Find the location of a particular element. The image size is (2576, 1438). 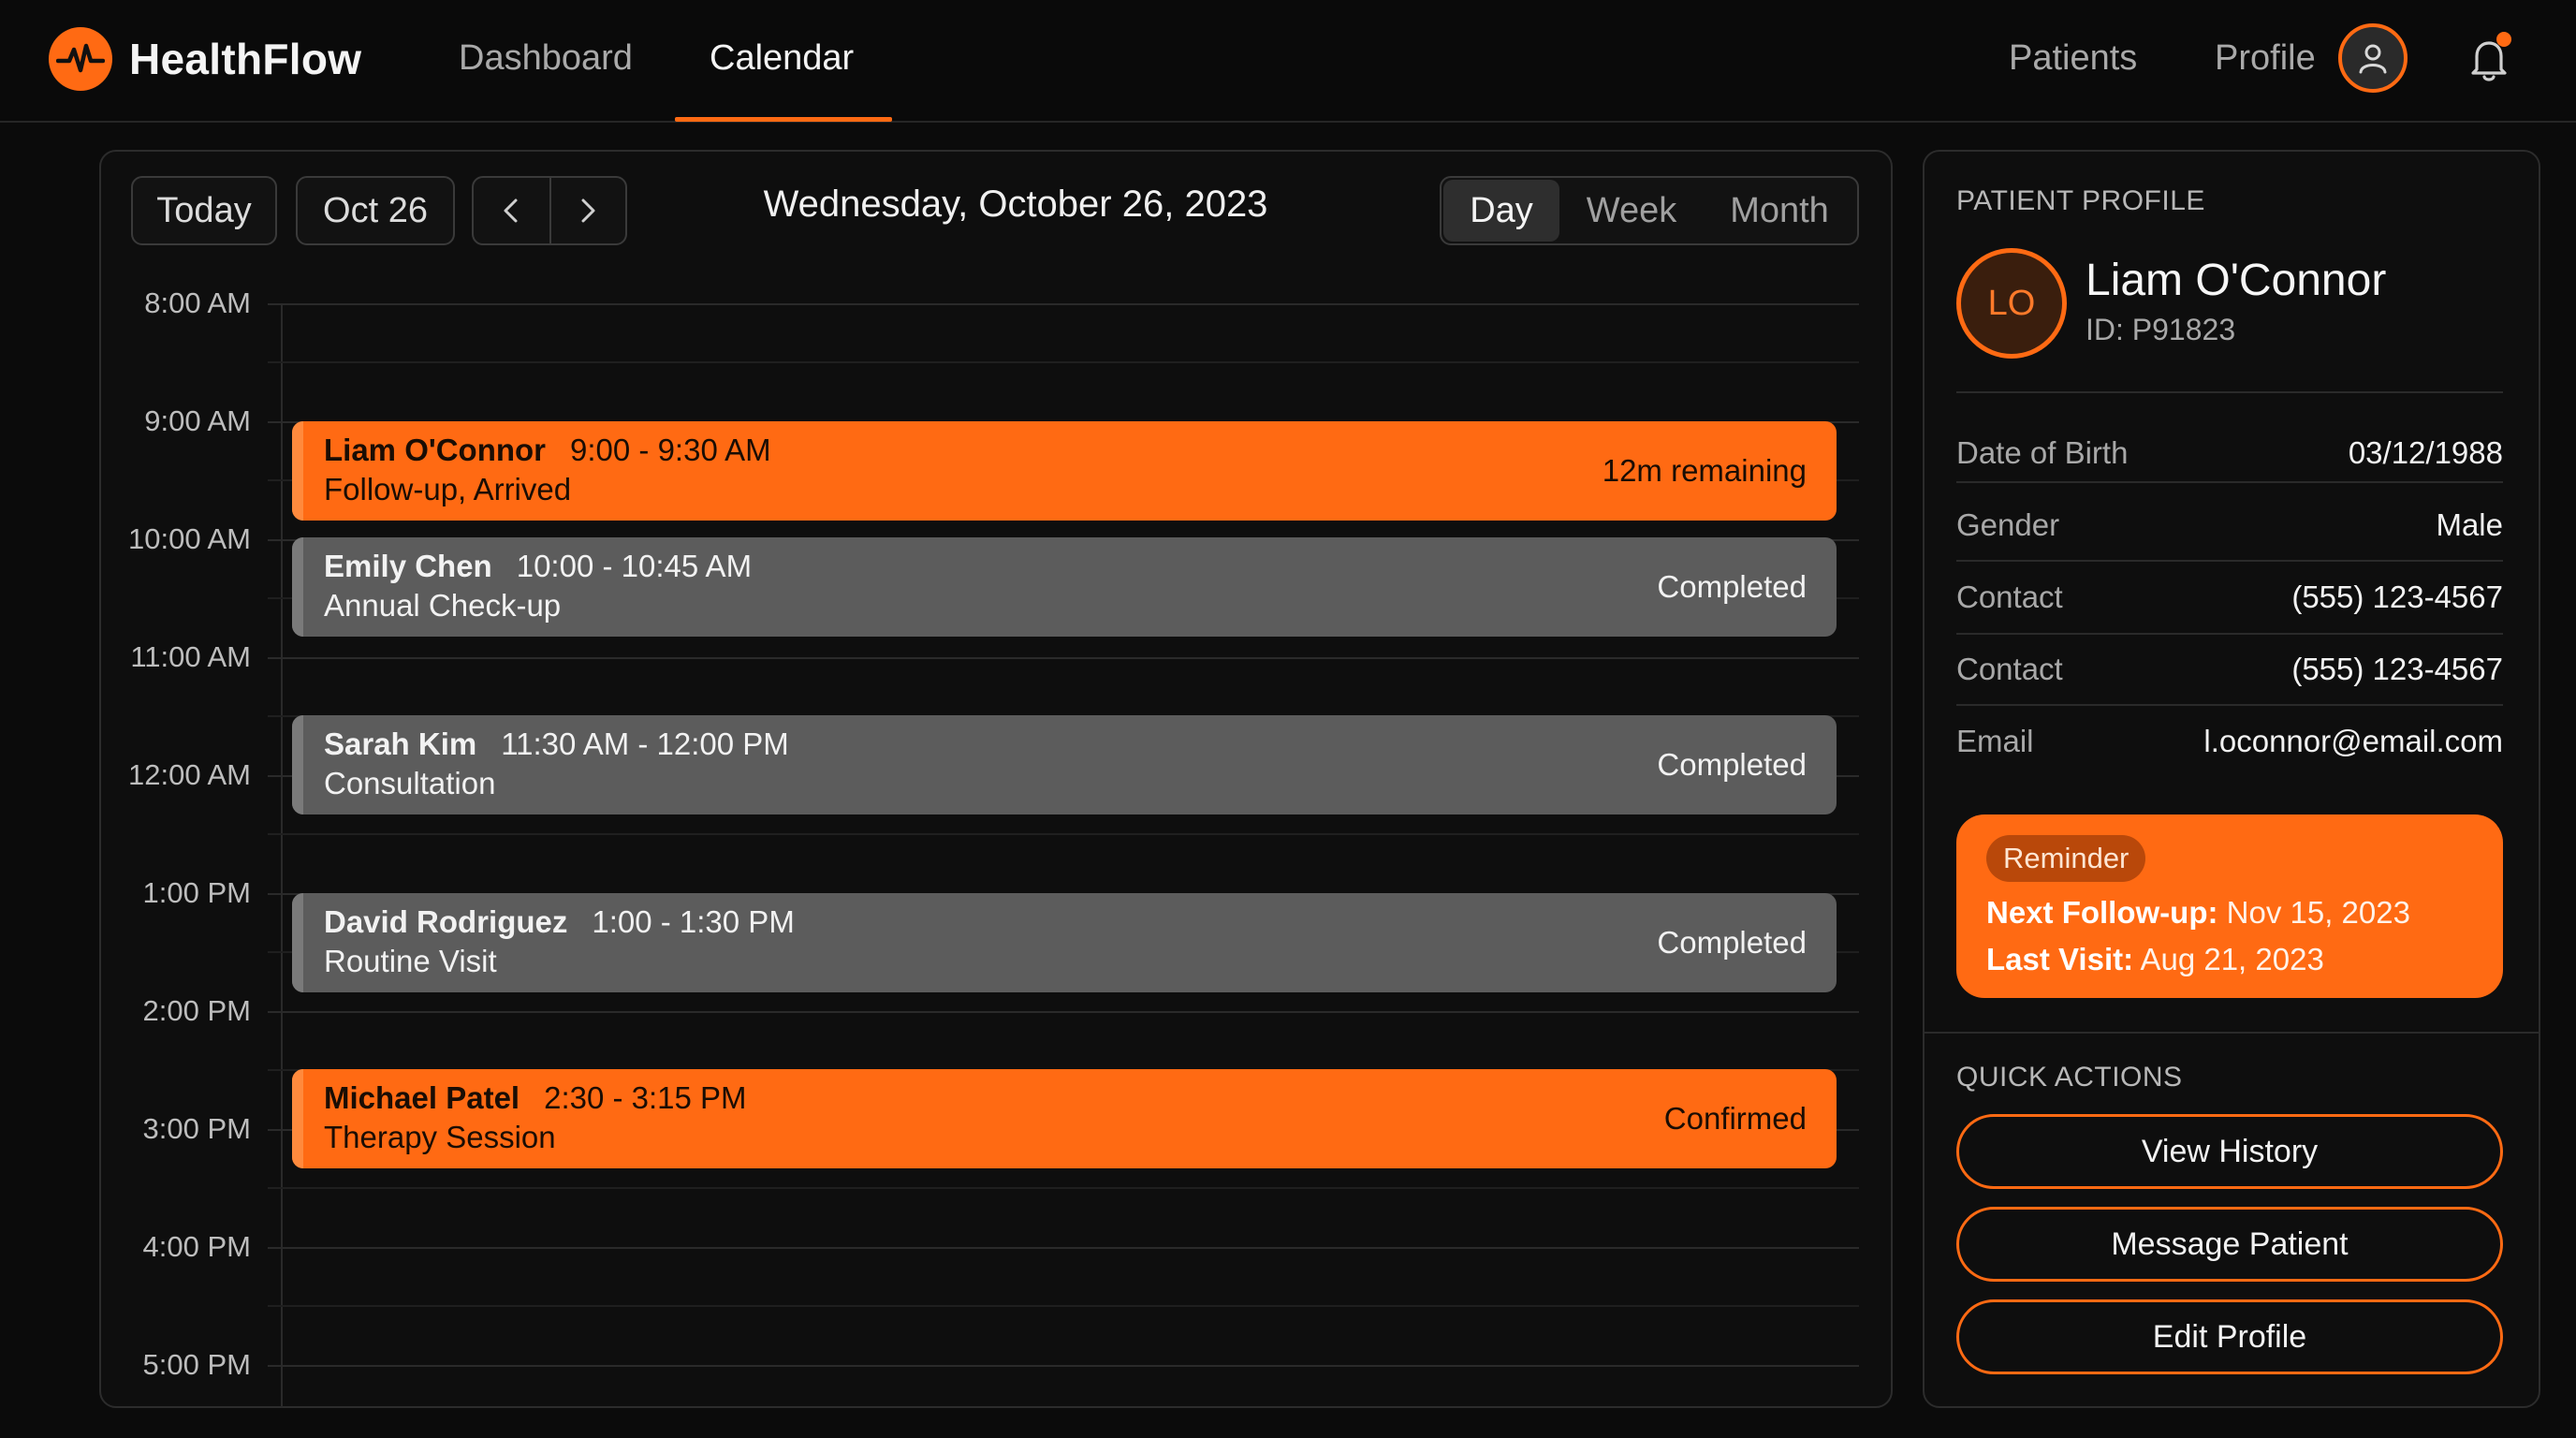

appointment-time: 10:00 - 10:45 AM is located at coordinates (634, 566).